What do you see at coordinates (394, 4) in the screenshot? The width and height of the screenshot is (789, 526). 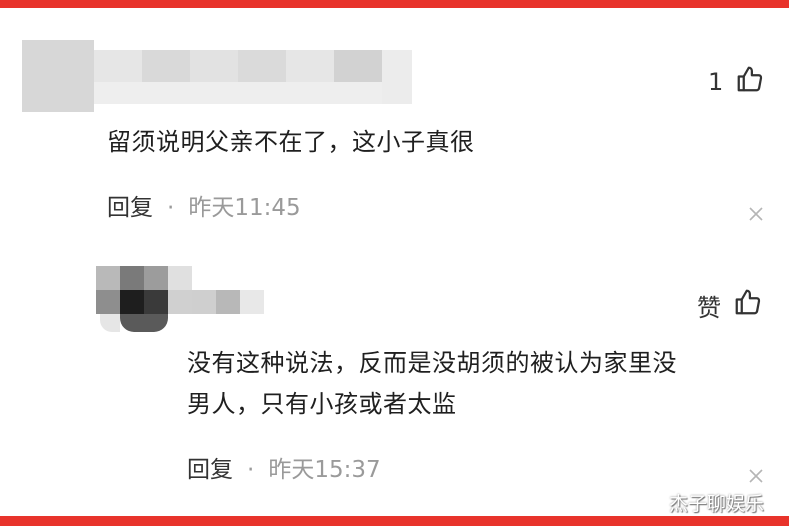 I see `top-border` at bounding box center [394, 4].